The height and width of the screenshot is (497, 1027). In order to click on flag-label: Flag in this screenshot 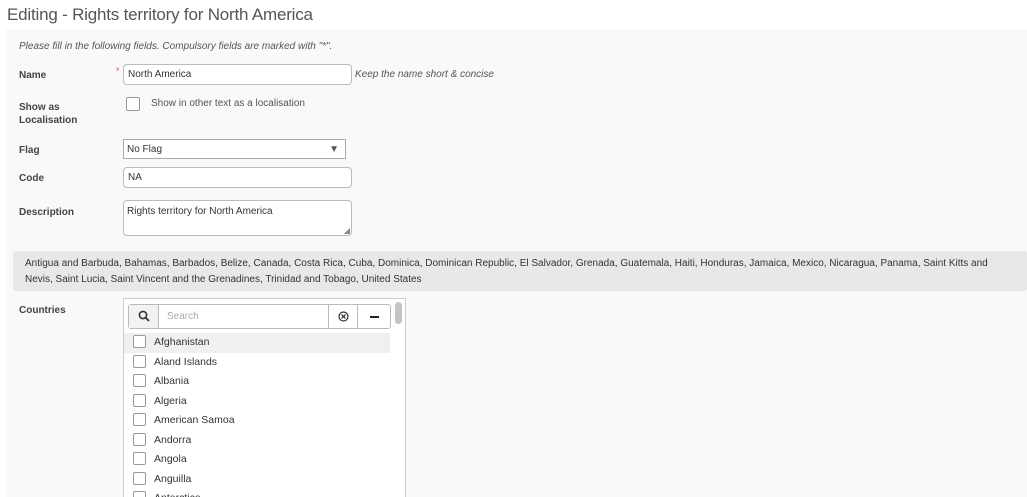, I will do `click(29, 150)`.